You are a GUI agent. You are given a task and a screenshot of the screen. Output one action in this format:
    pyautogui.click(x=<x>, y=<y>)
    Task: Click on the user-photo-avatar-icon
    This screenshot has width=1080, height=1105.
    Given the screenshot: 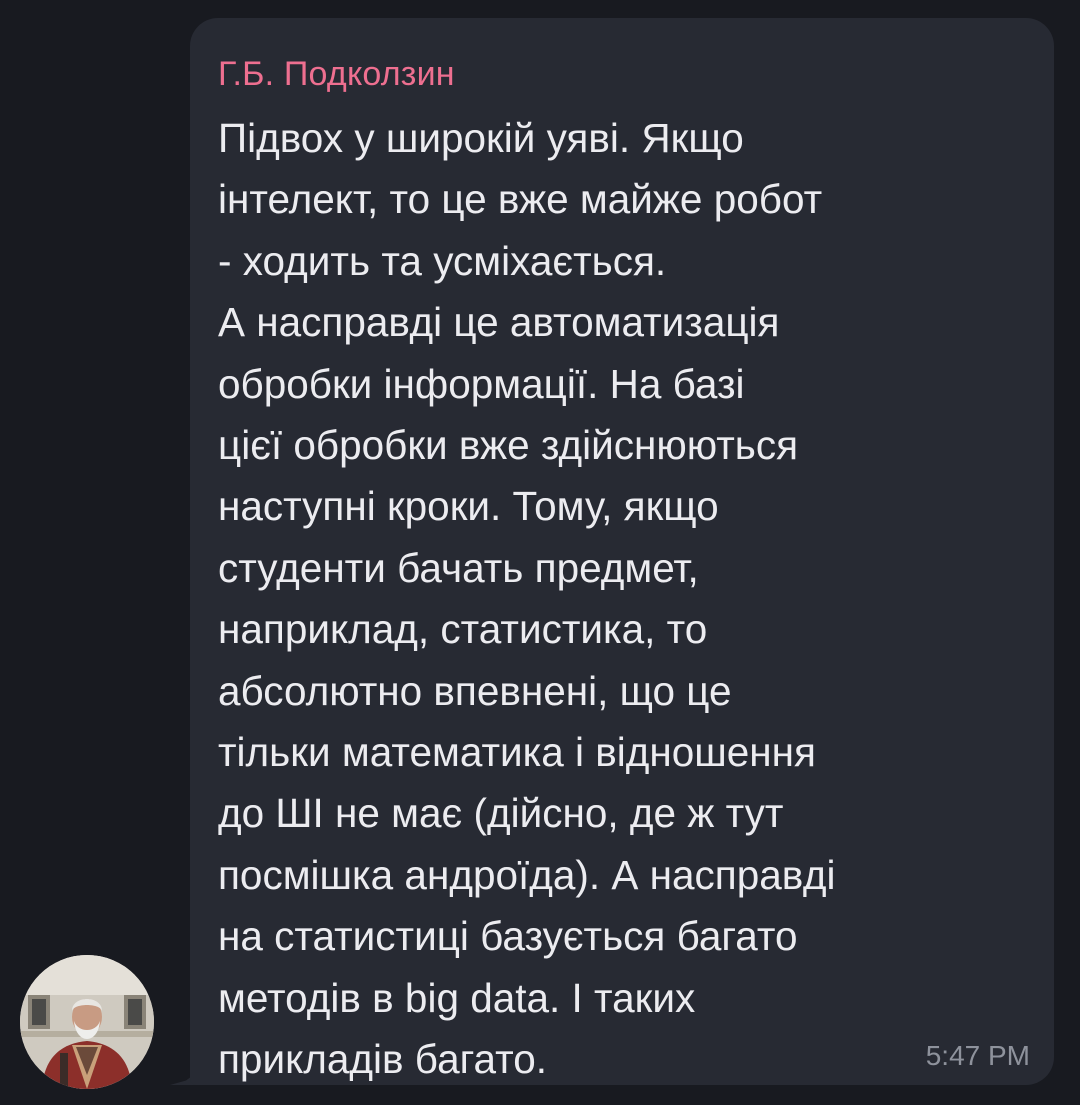 What is the action you would take?
    pyautogui.click(x=87, y=1022)
    